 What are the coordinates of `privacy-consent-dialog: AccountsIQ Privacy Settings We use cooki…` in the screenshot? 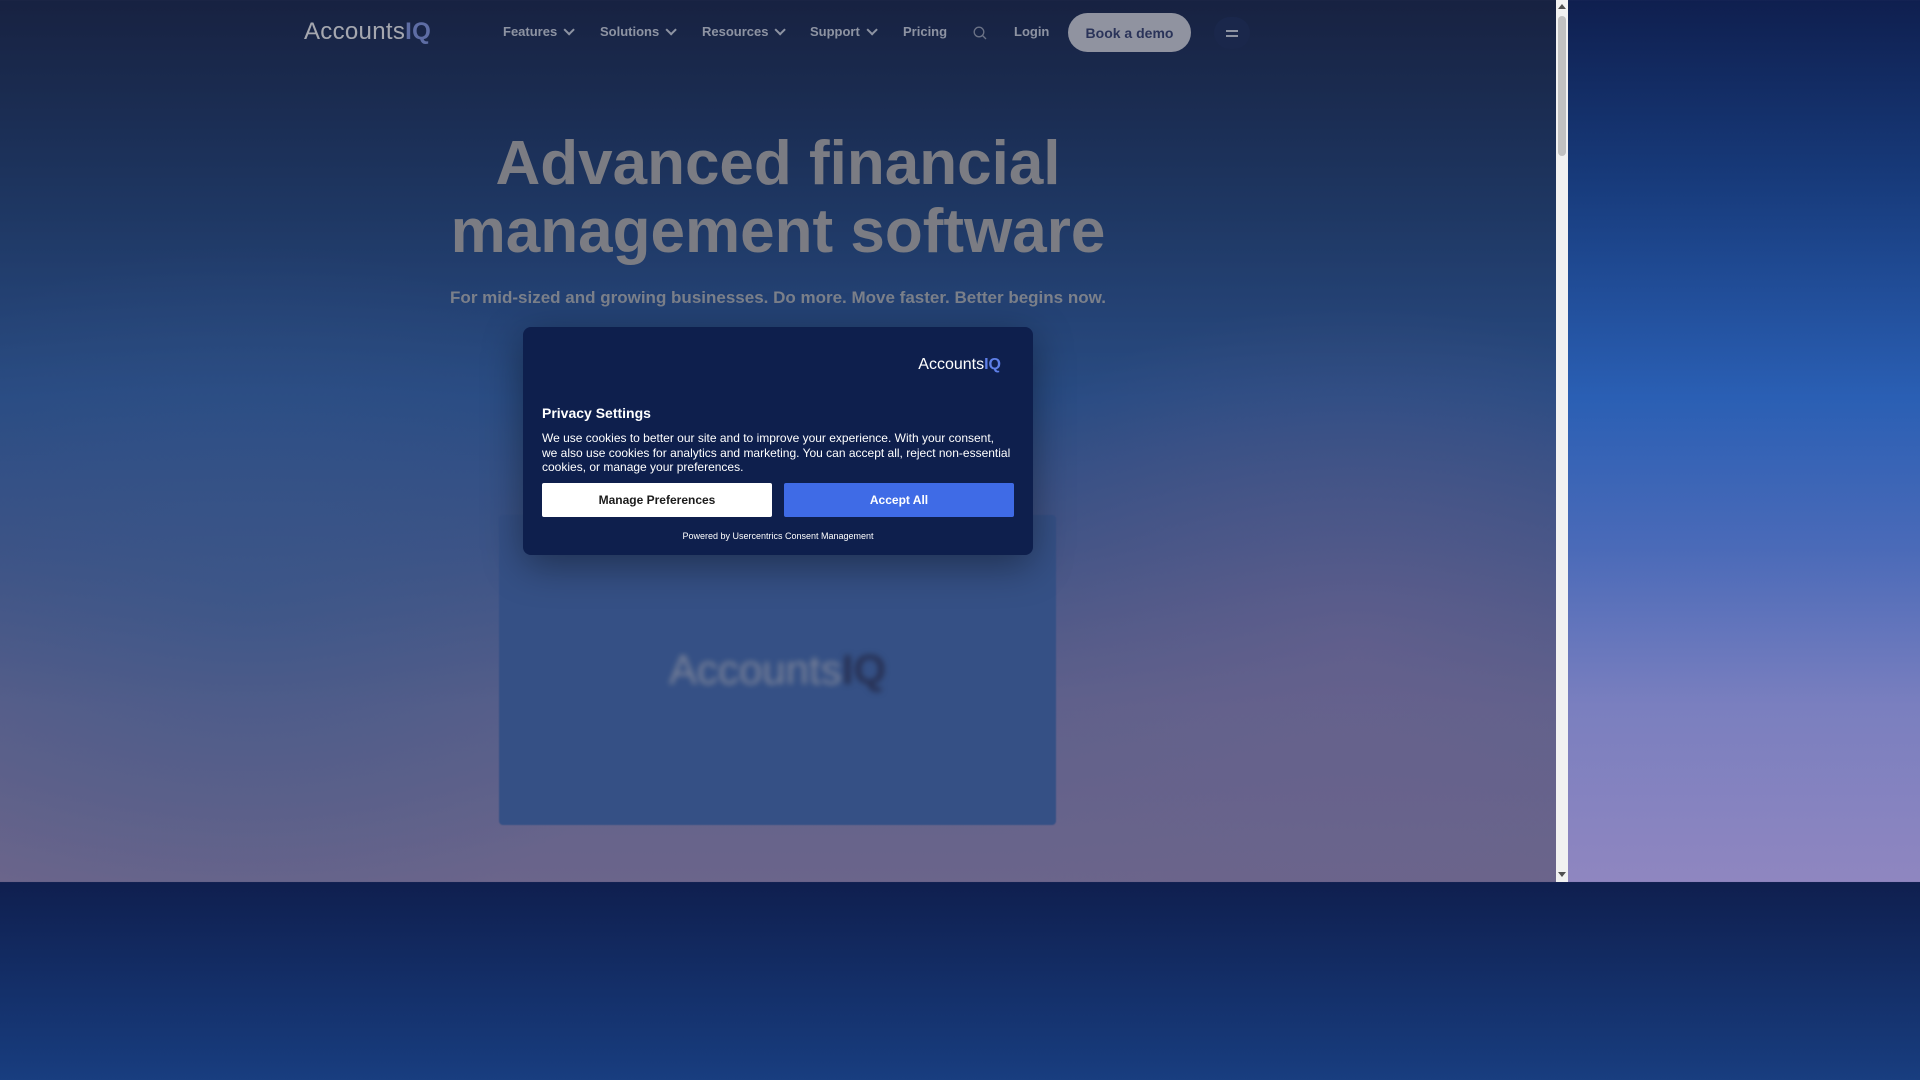 It's located at (778, 441).